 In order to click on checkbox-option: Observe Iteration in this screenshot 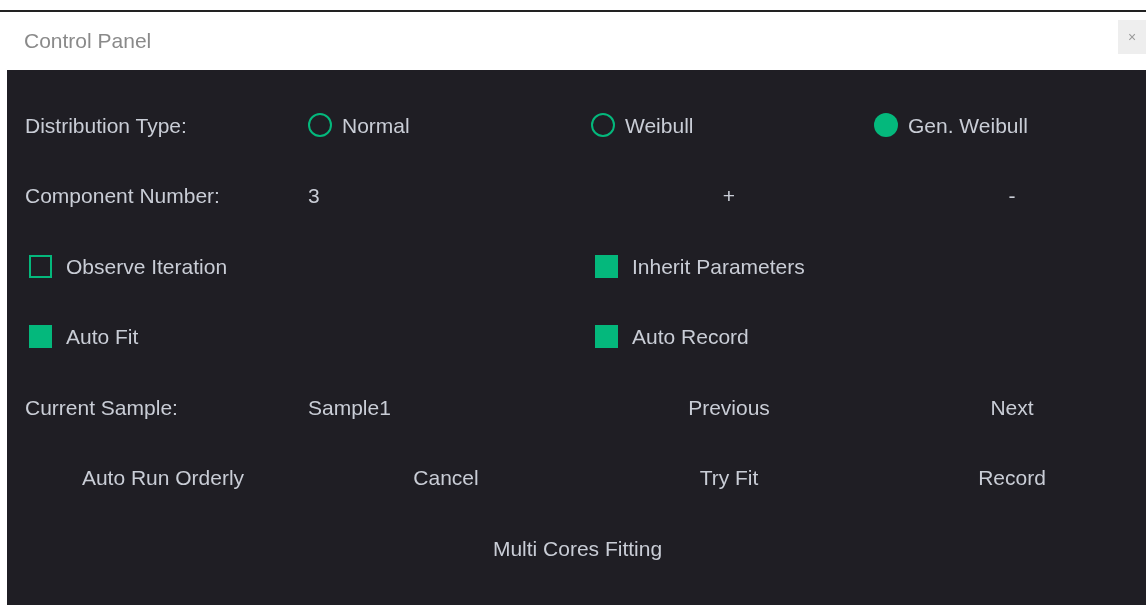, I will do `click(126, 266)`.